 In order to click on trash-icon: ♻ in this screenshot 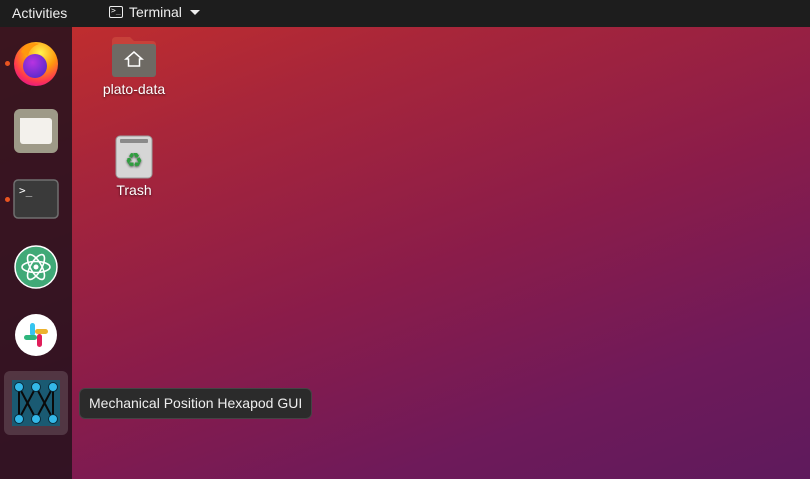, I will do `click(134, 157)`.